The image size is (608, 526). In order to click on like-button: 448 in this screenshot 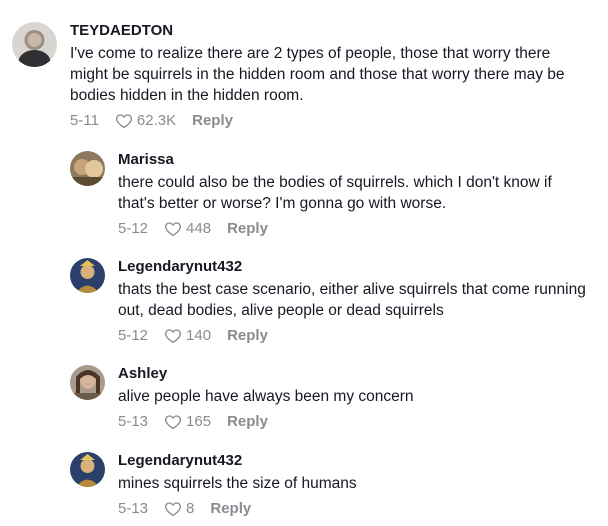, I will do `click(187, 229)`.